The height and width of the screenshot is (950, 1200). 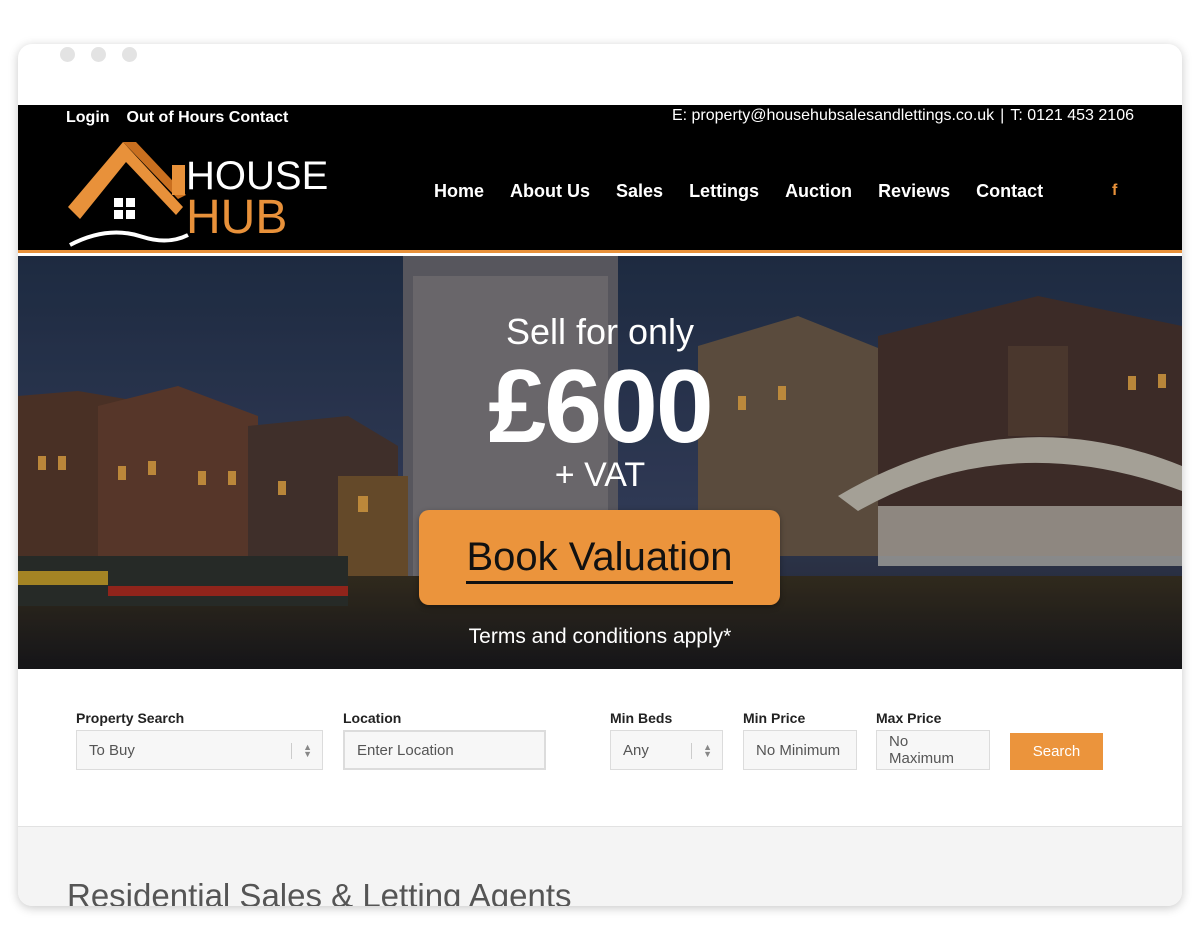 What do you see at coordinates (459, 191) in the screenshot?
I see `nav-home: Home` at bounding box center [459, 191].